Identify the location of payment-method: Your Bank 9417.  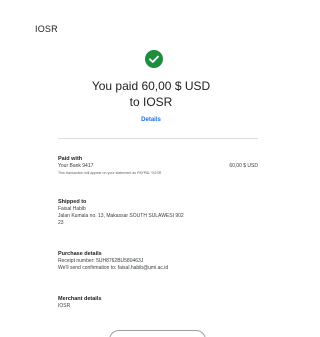
(76, 166).